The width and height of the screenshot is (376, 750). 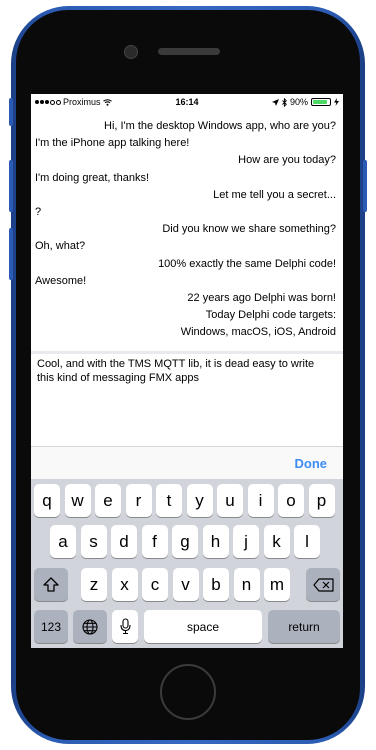 What do you see at coordinates (216, 584) in the screenshot?
I see `key-b: b` at bounding box center [216, 584].